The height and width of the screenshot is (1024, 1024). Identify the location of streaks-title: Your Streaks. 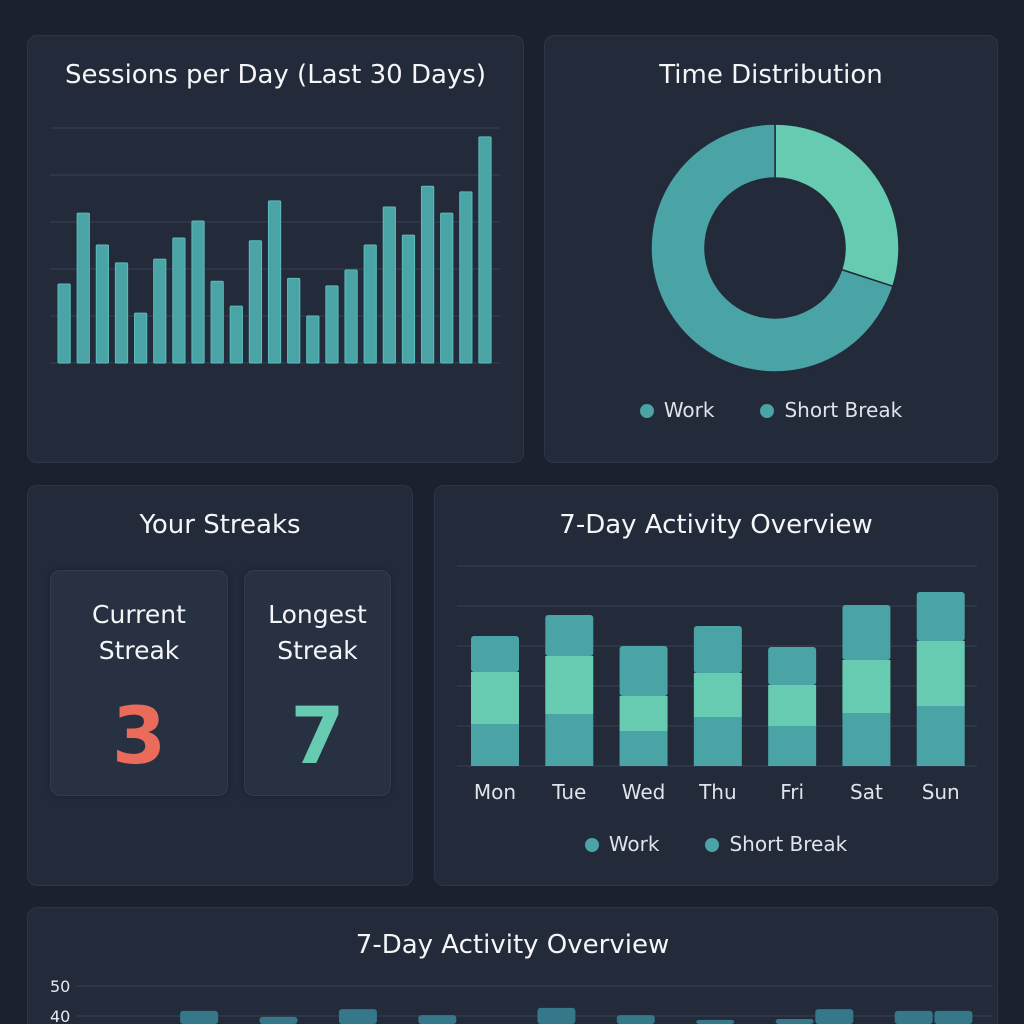
(220, 525).